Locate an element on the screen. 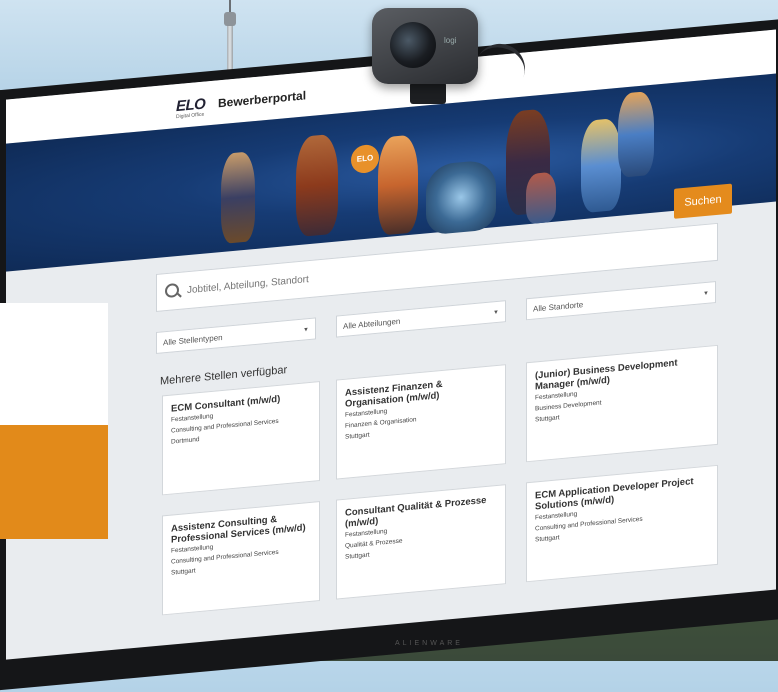 The width and height of the screenshot is (778, 692). search-button: Suchen is located at coordinates (703, 201).